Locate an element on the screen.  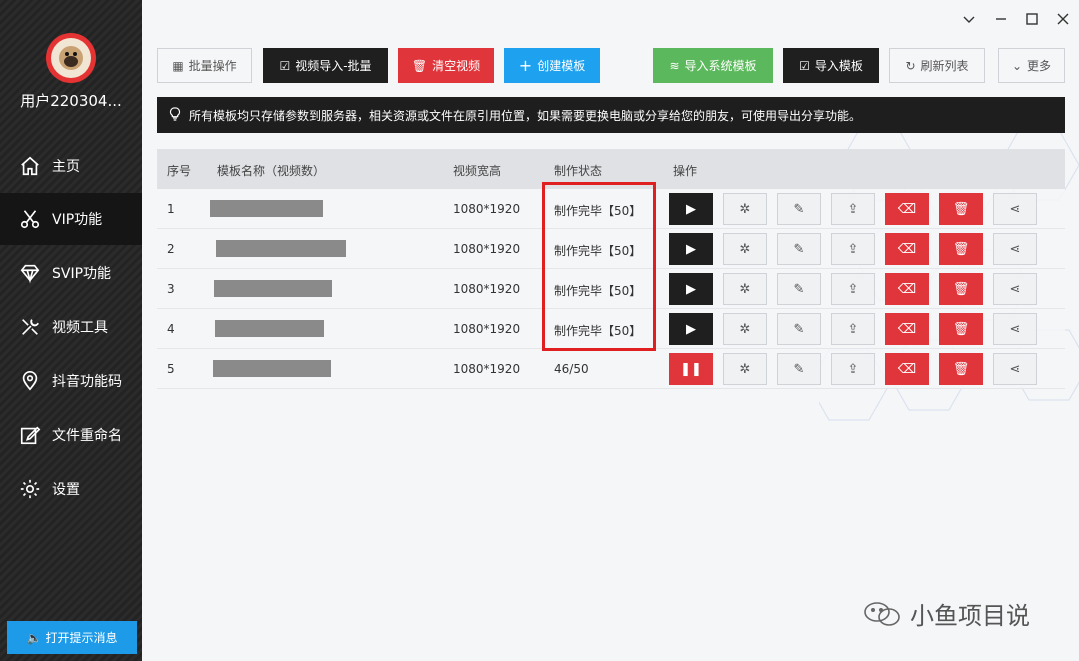
sidebar-item-label: SVIP功能 is located at coordinates (82, 274).